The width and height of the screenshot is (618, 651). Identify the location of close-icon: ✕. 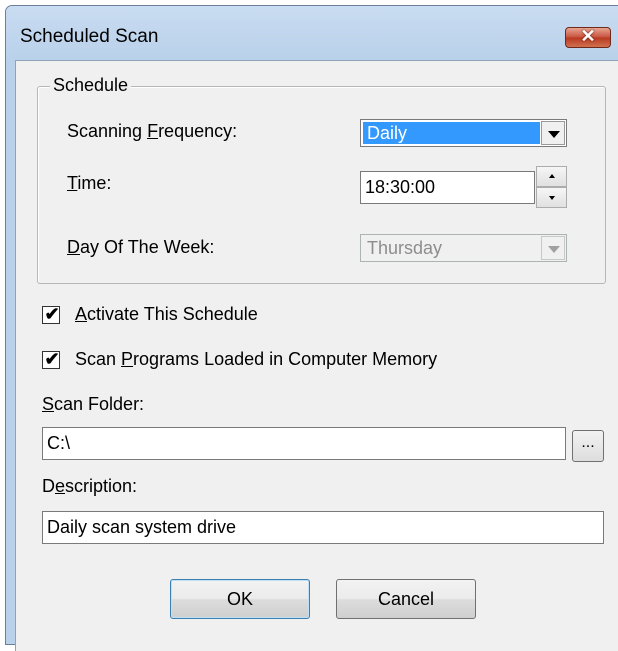
(588, 36).